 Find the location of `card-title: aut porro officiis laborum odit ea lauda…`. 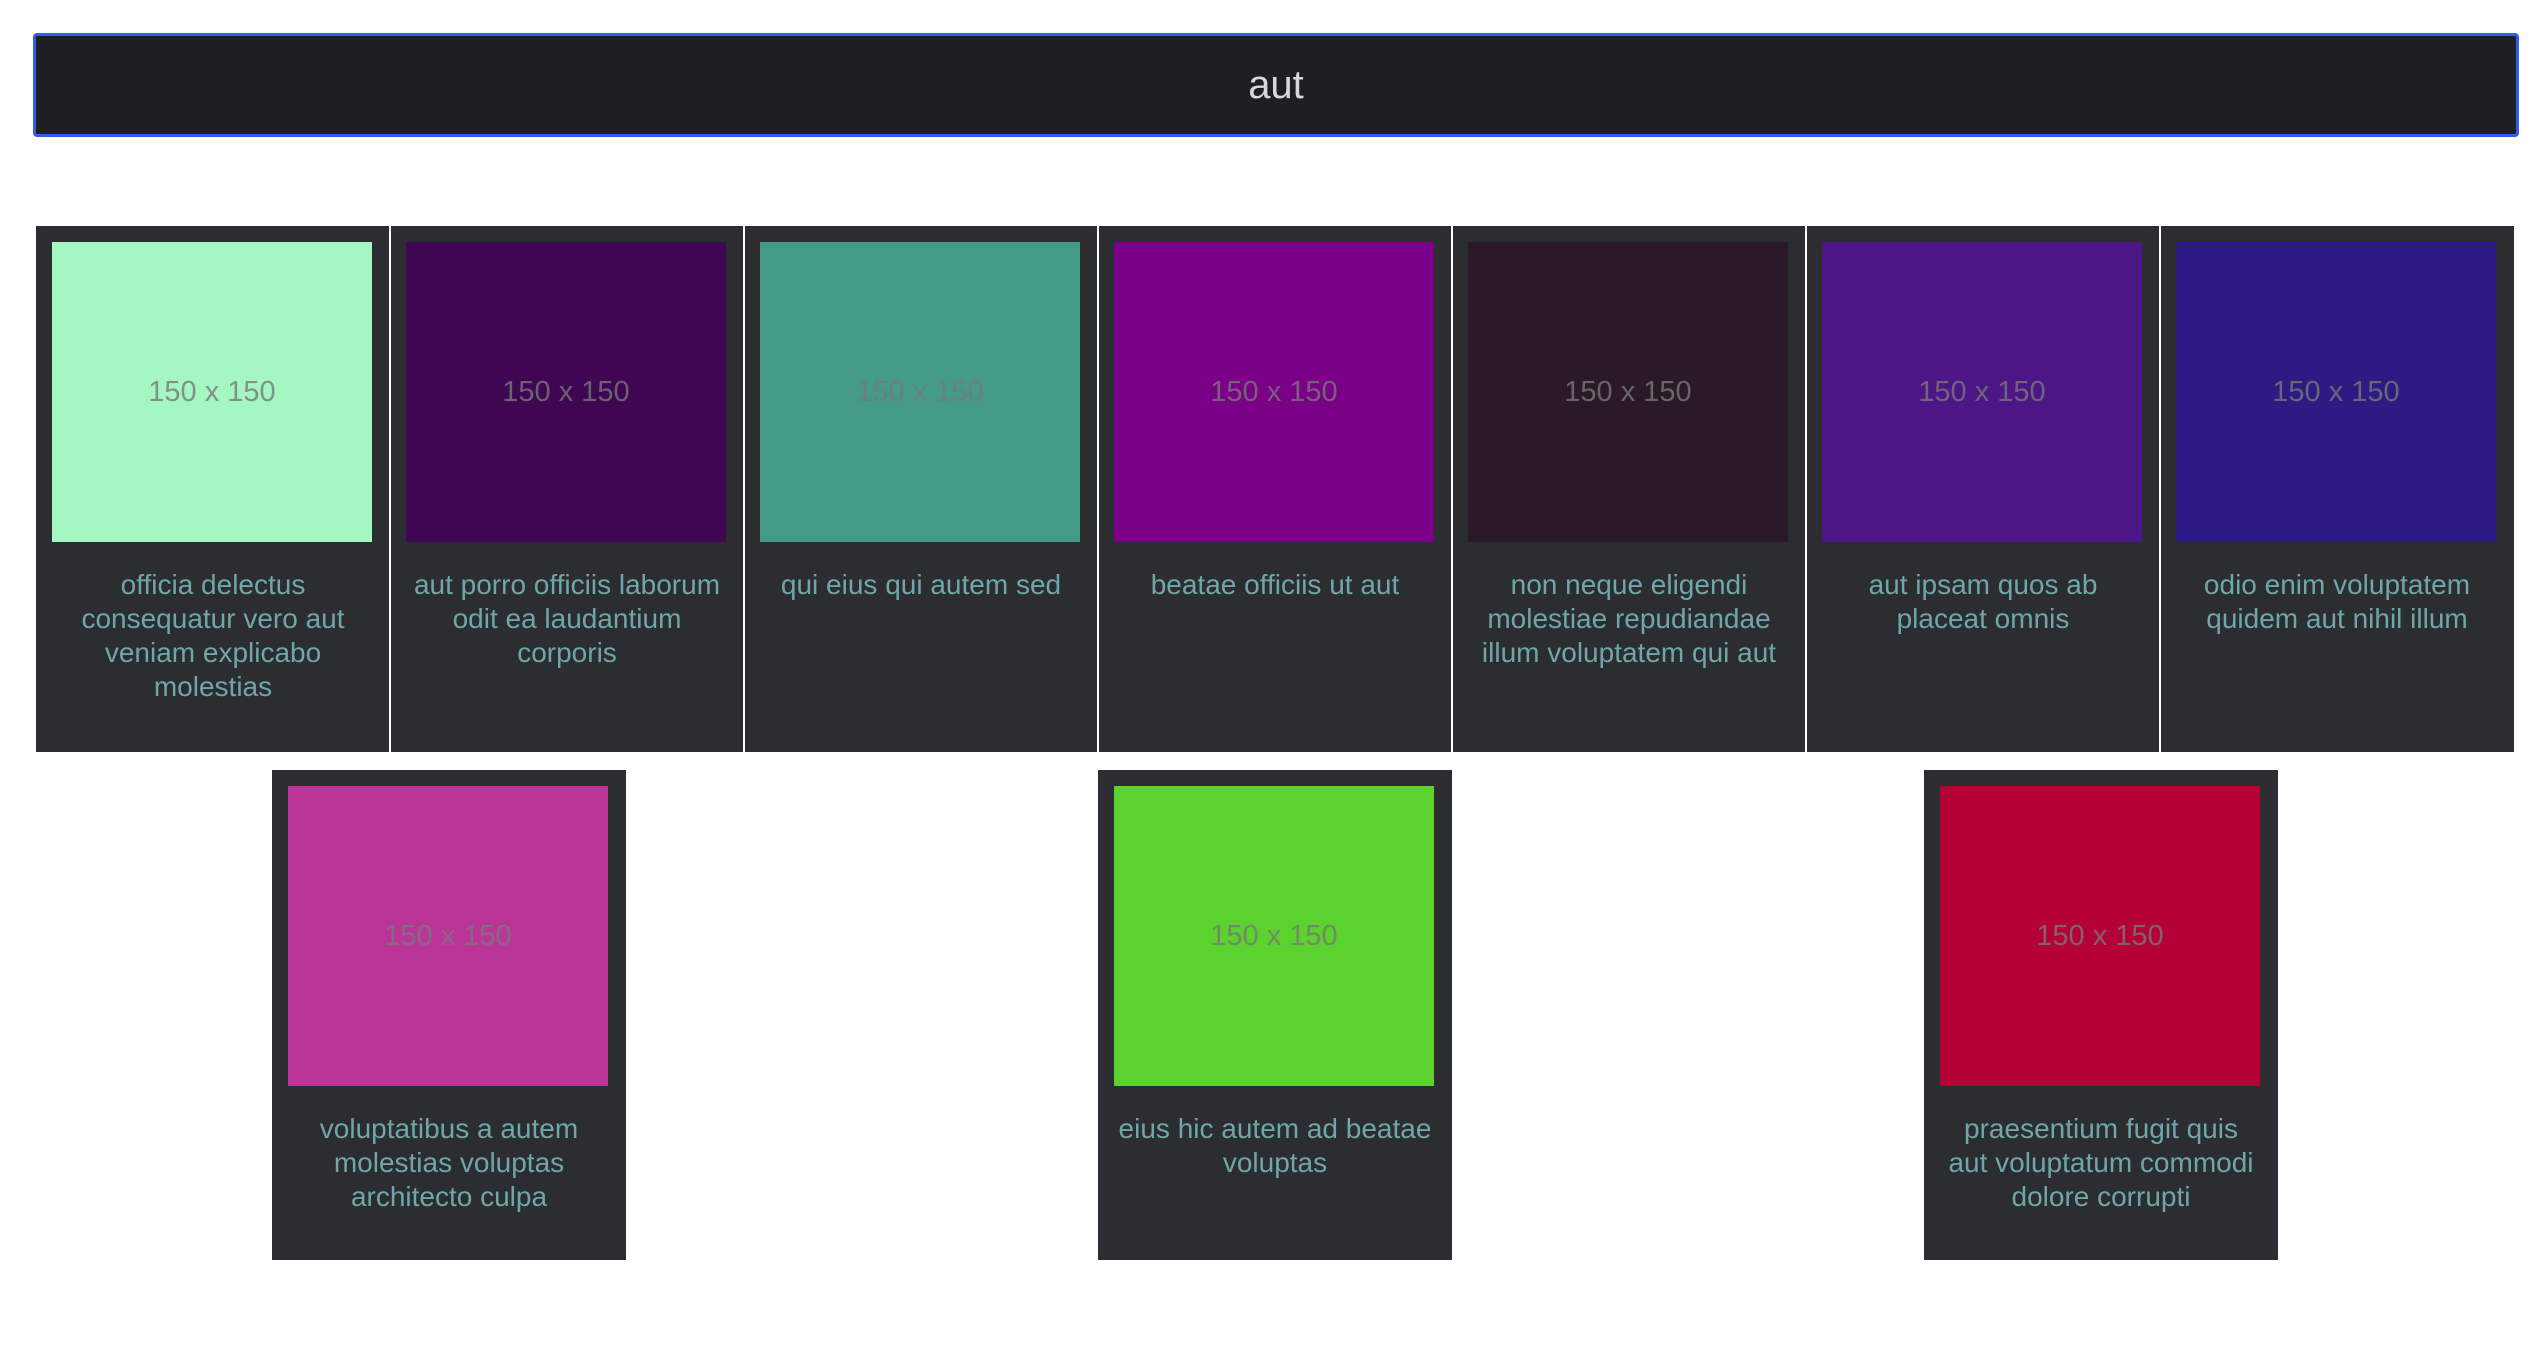

card-title: aut porro officiis laborum odit ea lauda… is located at coordinates (567, 618).